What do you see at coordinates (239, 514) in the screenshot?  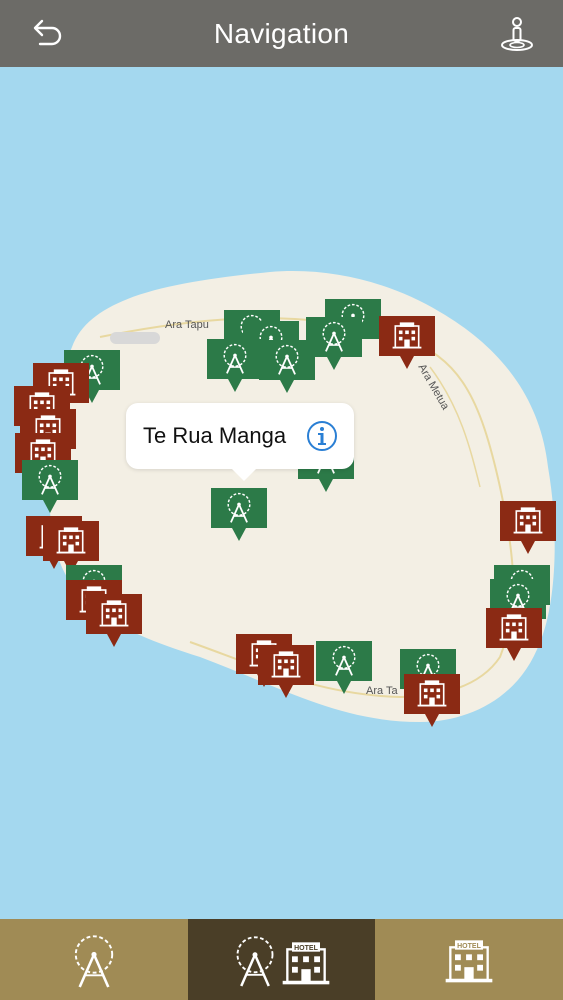 I see `attraction-marker-te-rua-manga` at bounding box center [239, 514].